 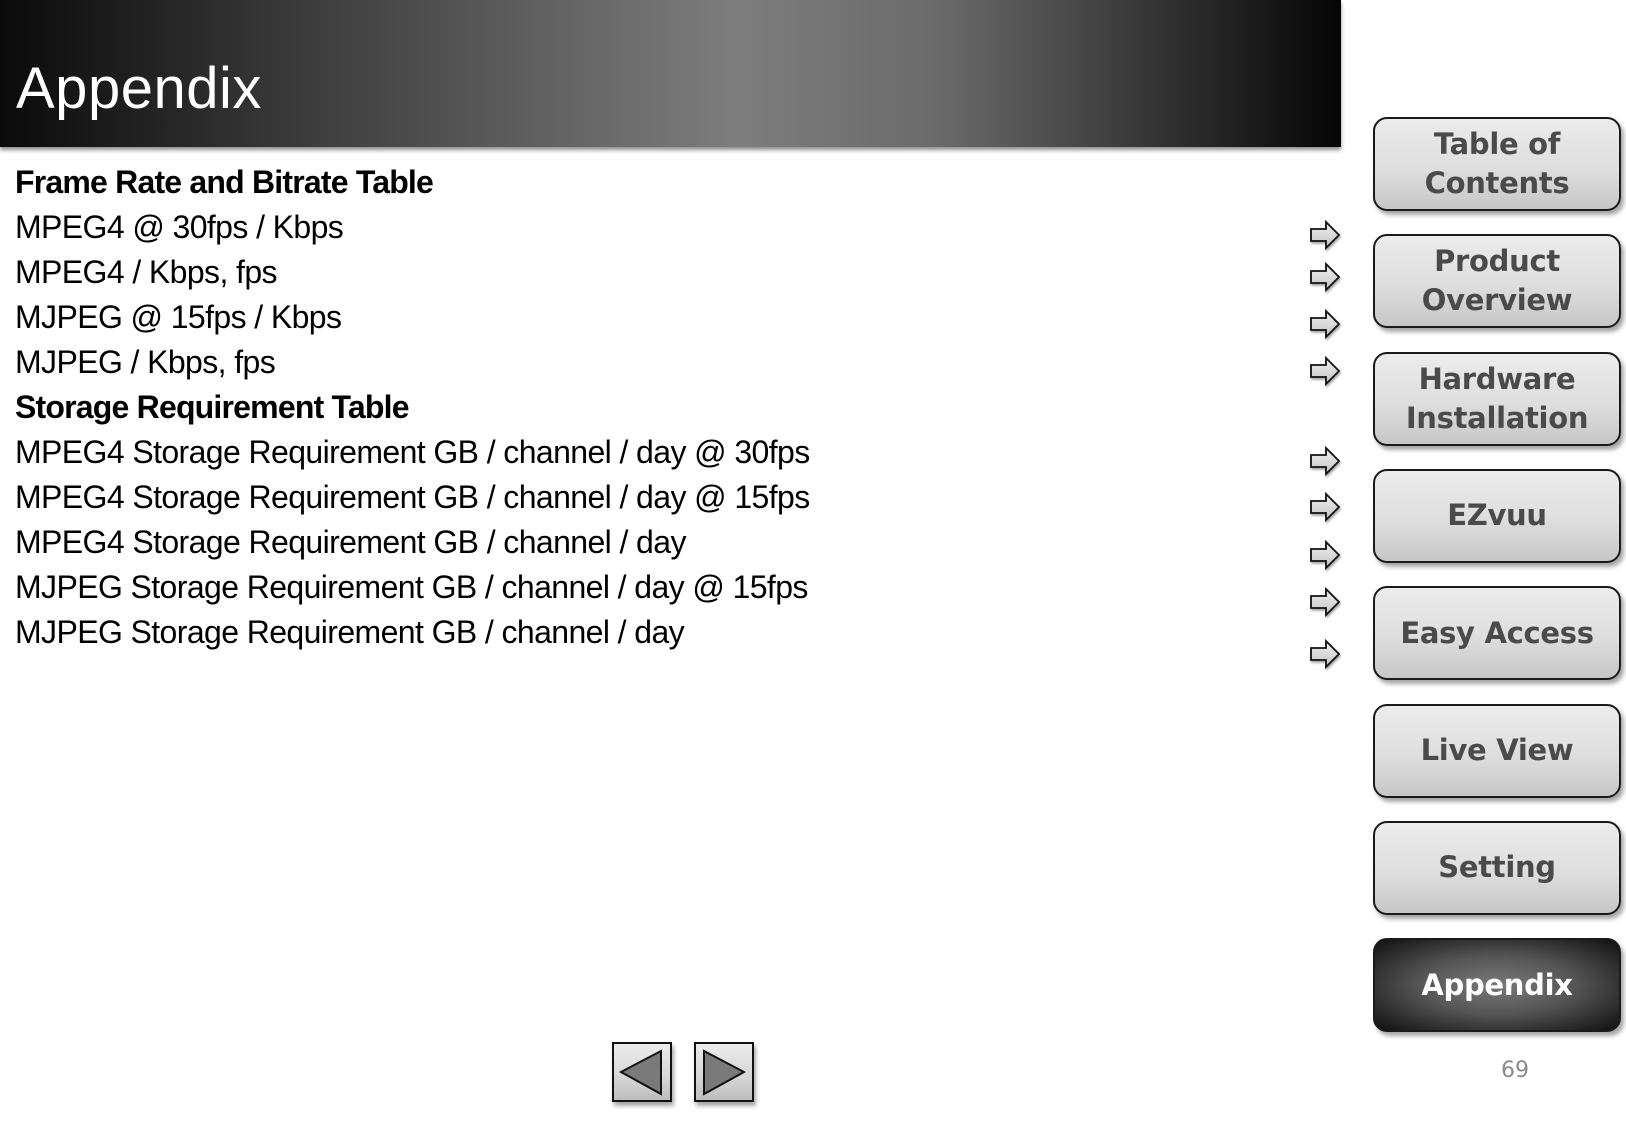 I want to click on nav-label-line1: Setting, so click(x=1497, y=867).